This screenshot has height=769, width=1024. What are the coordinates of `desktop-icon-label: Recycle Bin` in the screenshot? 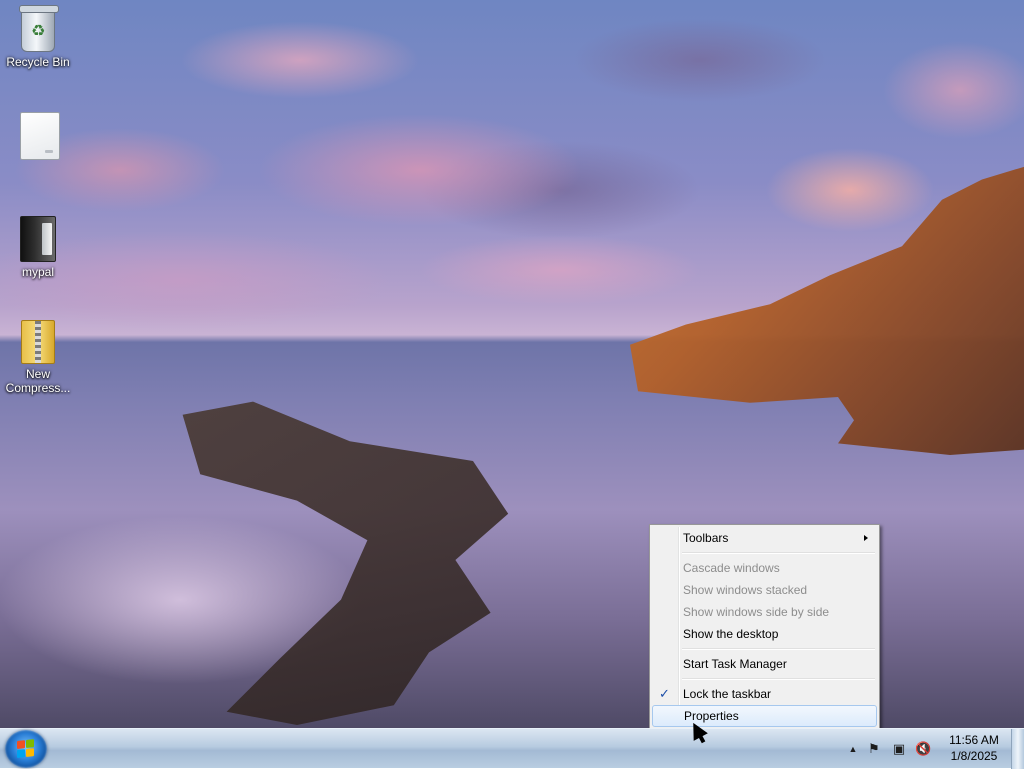 It's located at (38, 62).